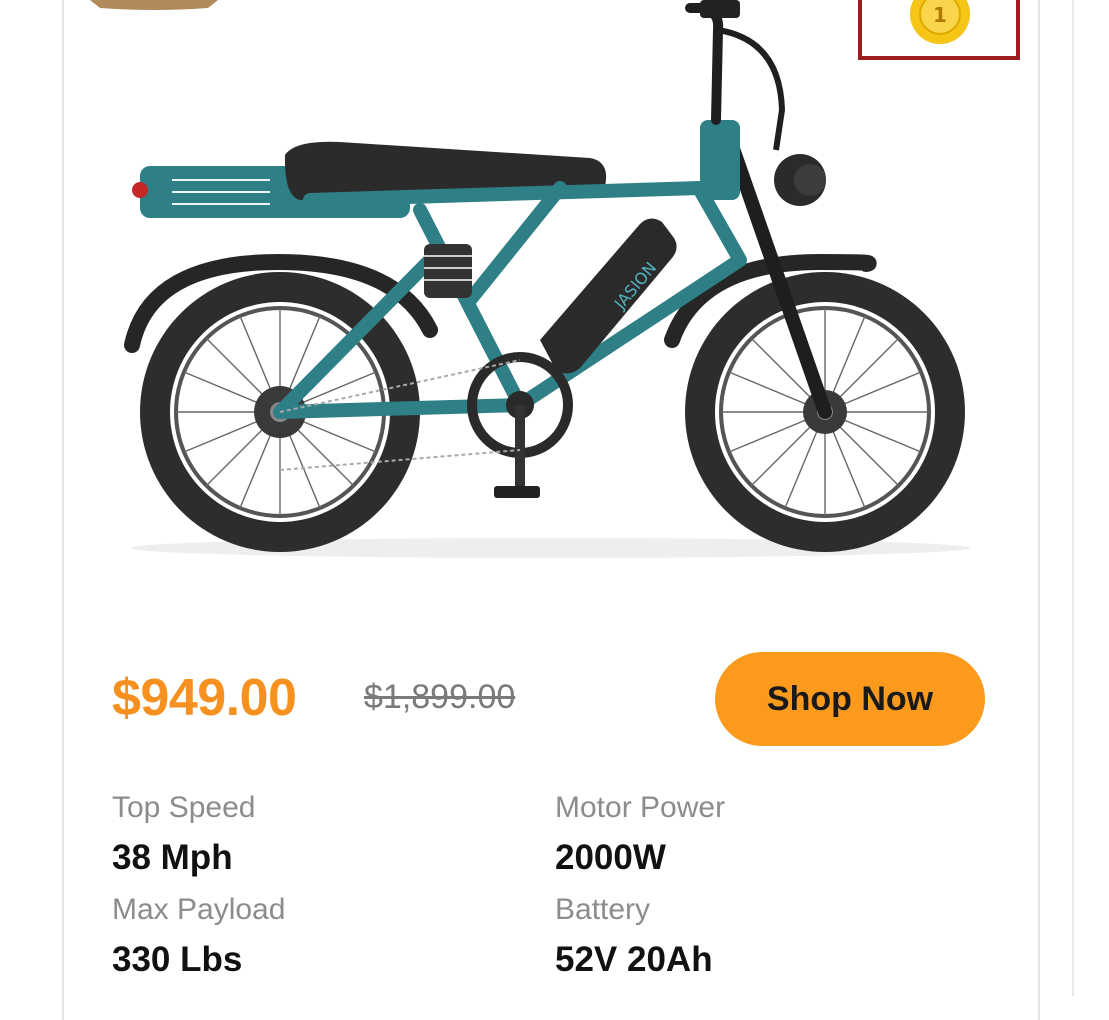  What do you see at coordinates (172, 857) in the screenshot?
I see `spec-value: 38 Mph` at bounding box center [172, 857].